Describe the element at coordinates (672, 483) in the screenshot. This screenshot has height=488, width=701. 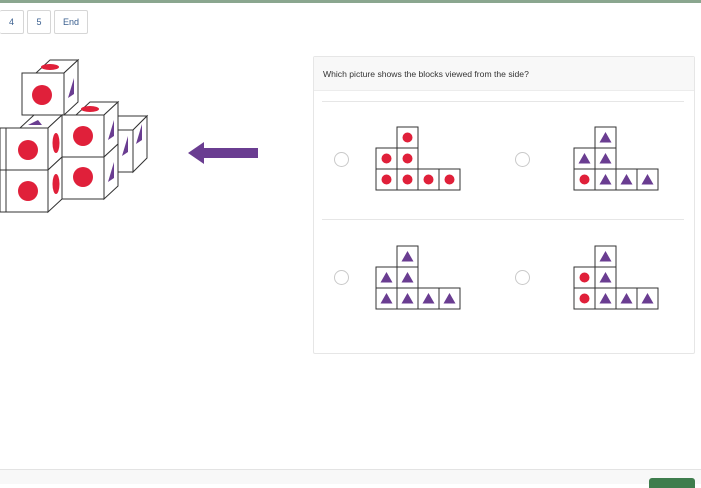
I see `next-button` at that location.